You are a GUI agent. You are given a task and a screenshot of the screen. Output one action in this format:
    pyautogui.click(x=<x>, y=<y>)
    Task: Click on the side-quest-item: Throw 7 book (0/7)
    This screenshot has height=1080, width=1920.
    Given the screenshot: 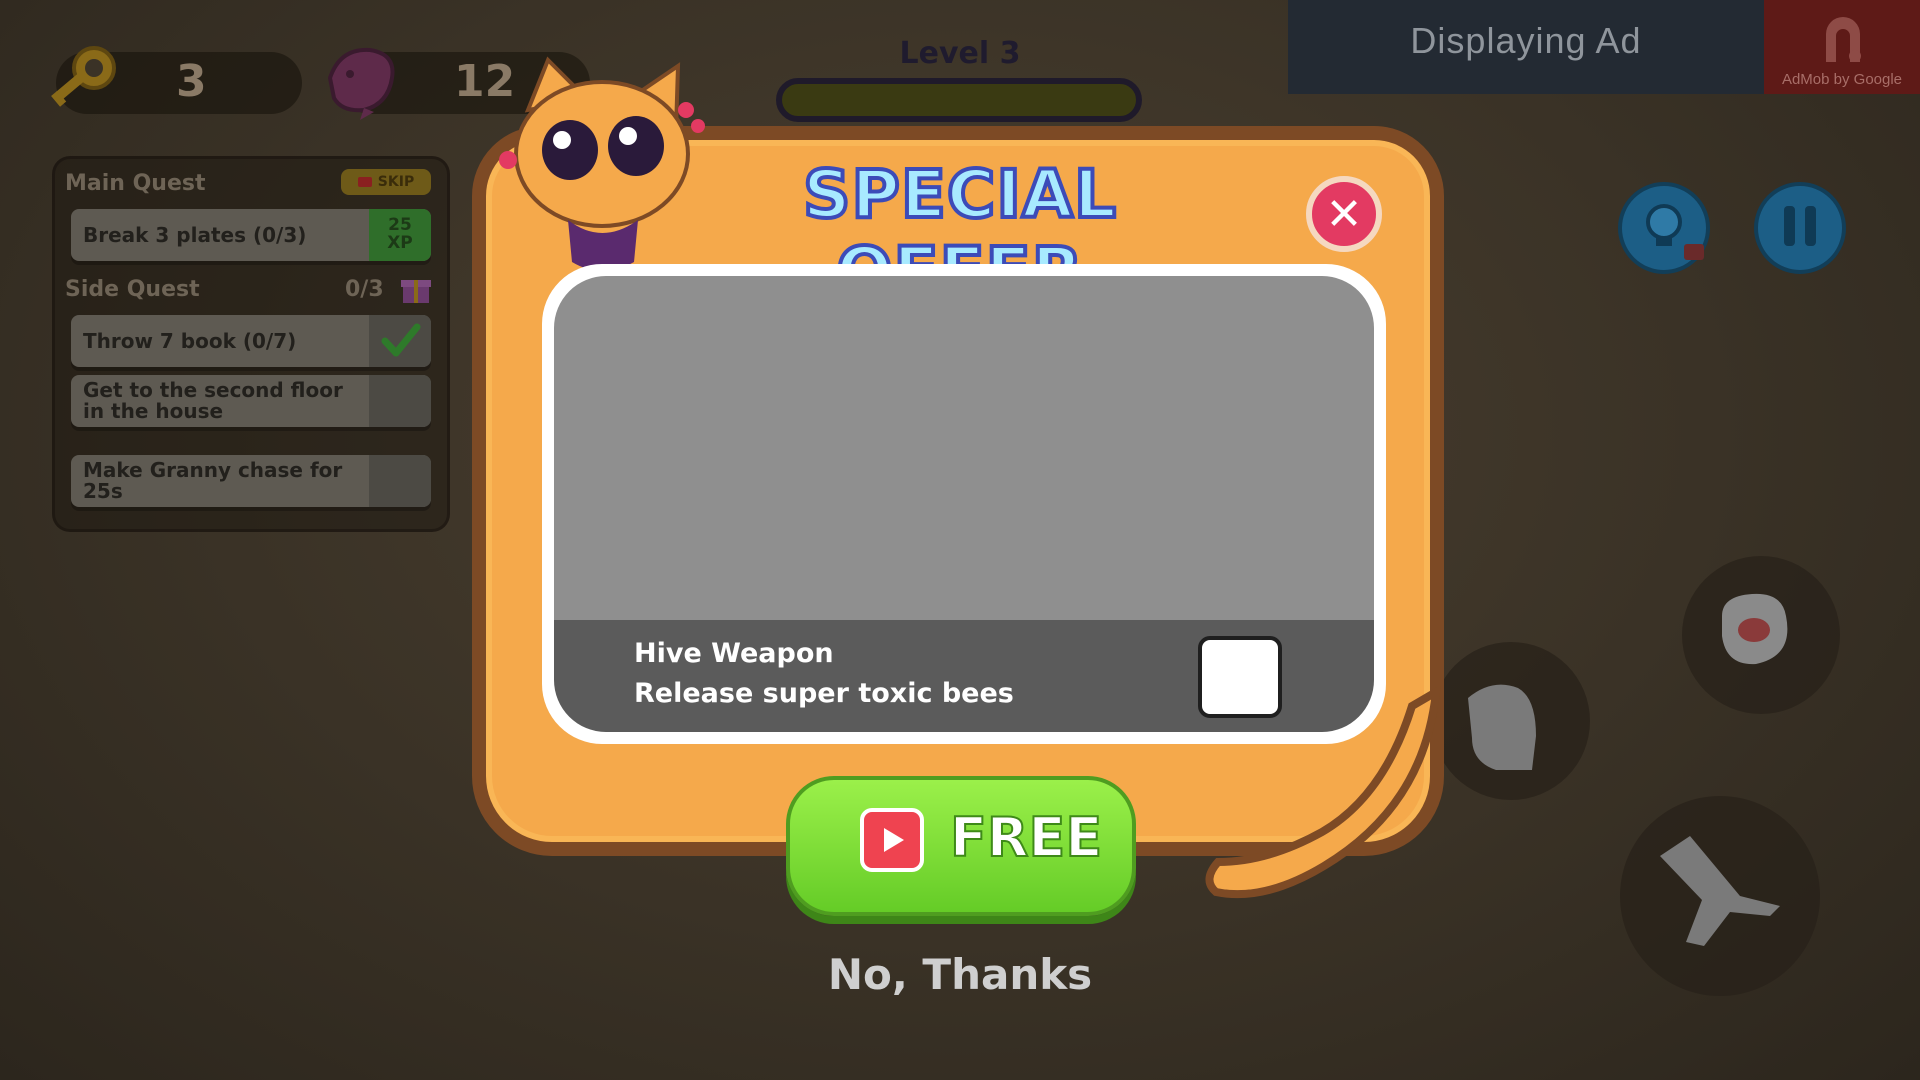 What is the action you would take?
    pyautogui.click(x=251, y=341)
    